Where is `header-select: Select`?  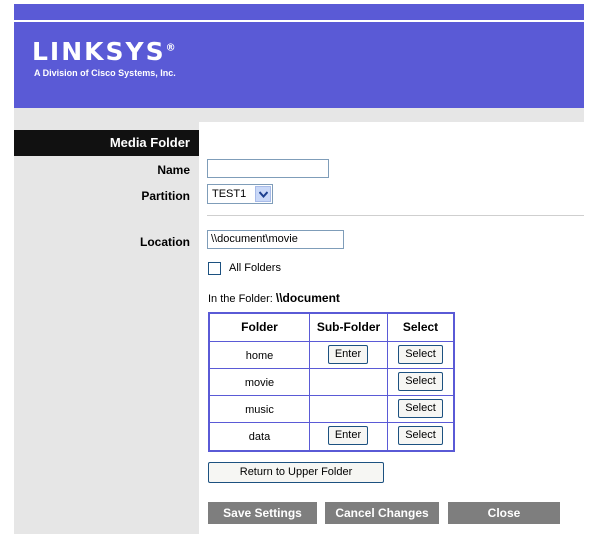 header-select: Select is located at coordinates (420, 327).